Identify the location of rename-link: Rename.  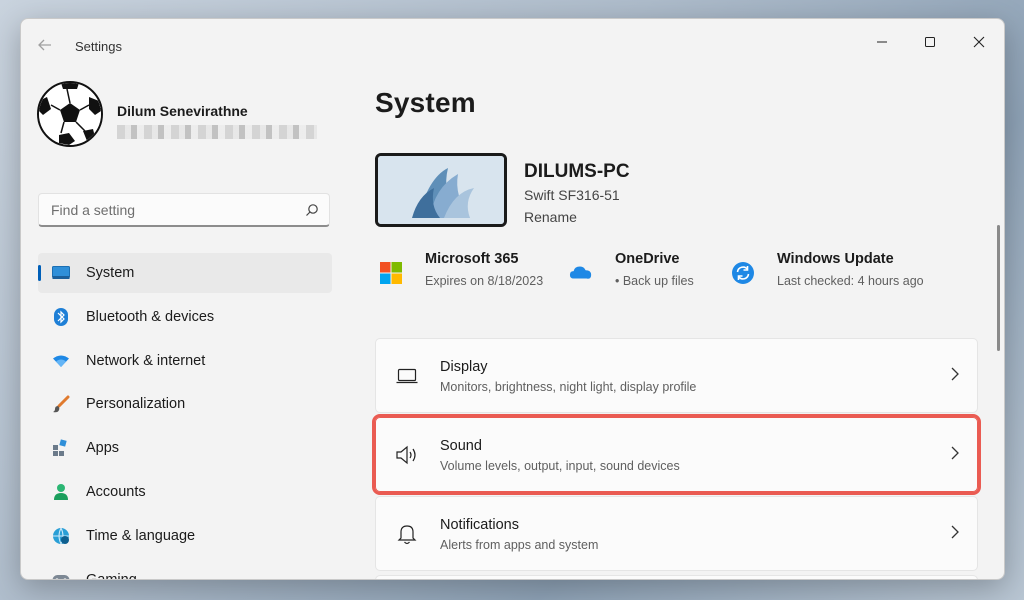
(550, 217).